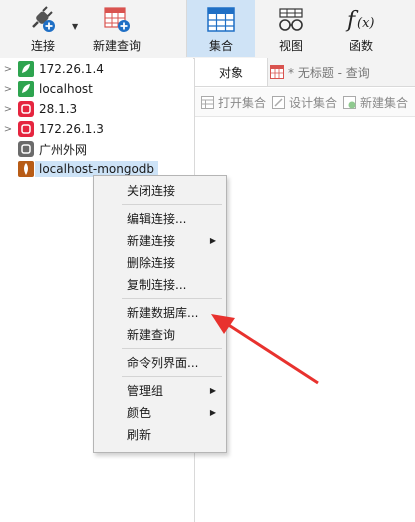 The height and width of the screenshot is (522, 415). Describe the element at coordinates (117, 16) in the screenshot. I see `new-query-table-icon` at that location.